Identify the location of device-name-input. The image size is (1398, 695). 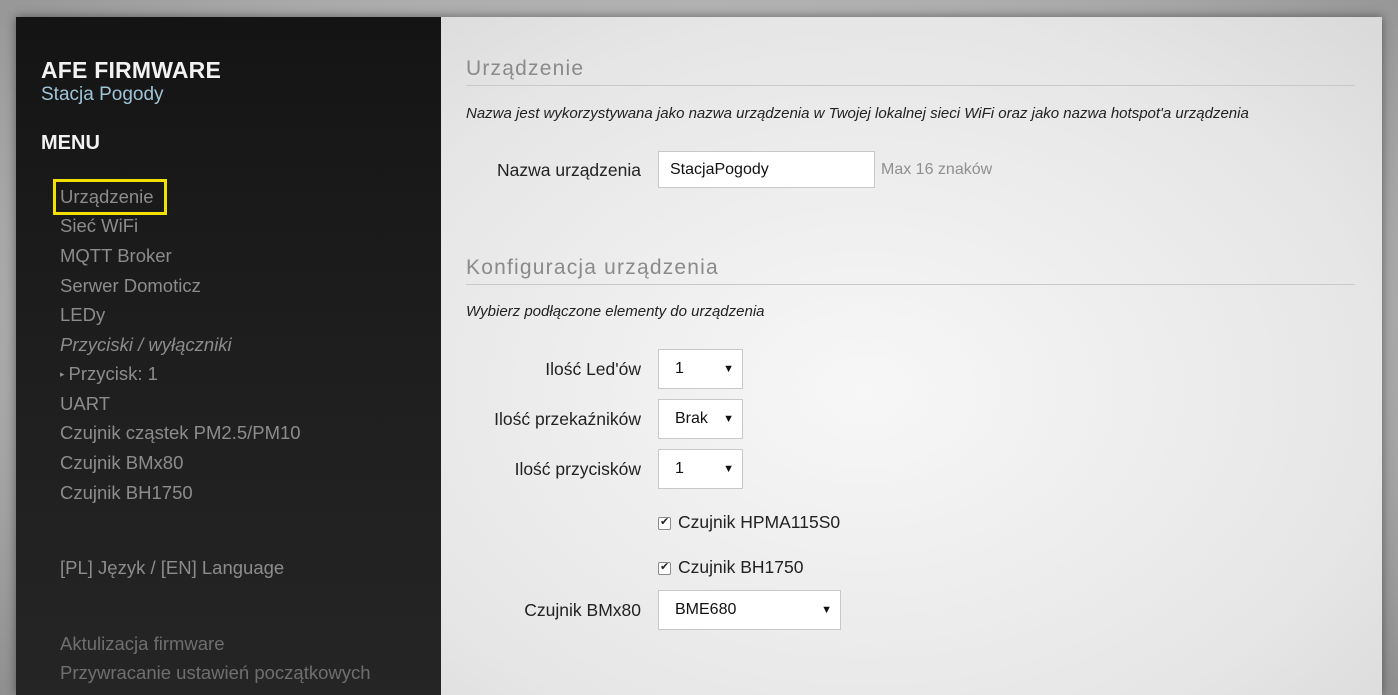
(766, 169).